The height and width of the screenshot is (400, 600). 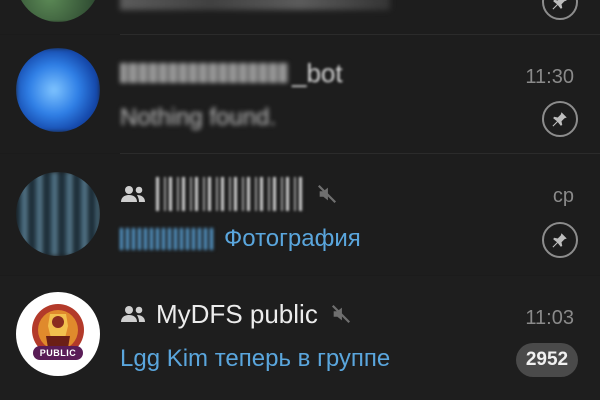 I want to click on chat-preview: Lgg Kim теперь в группе, so click(x=255, y=359).